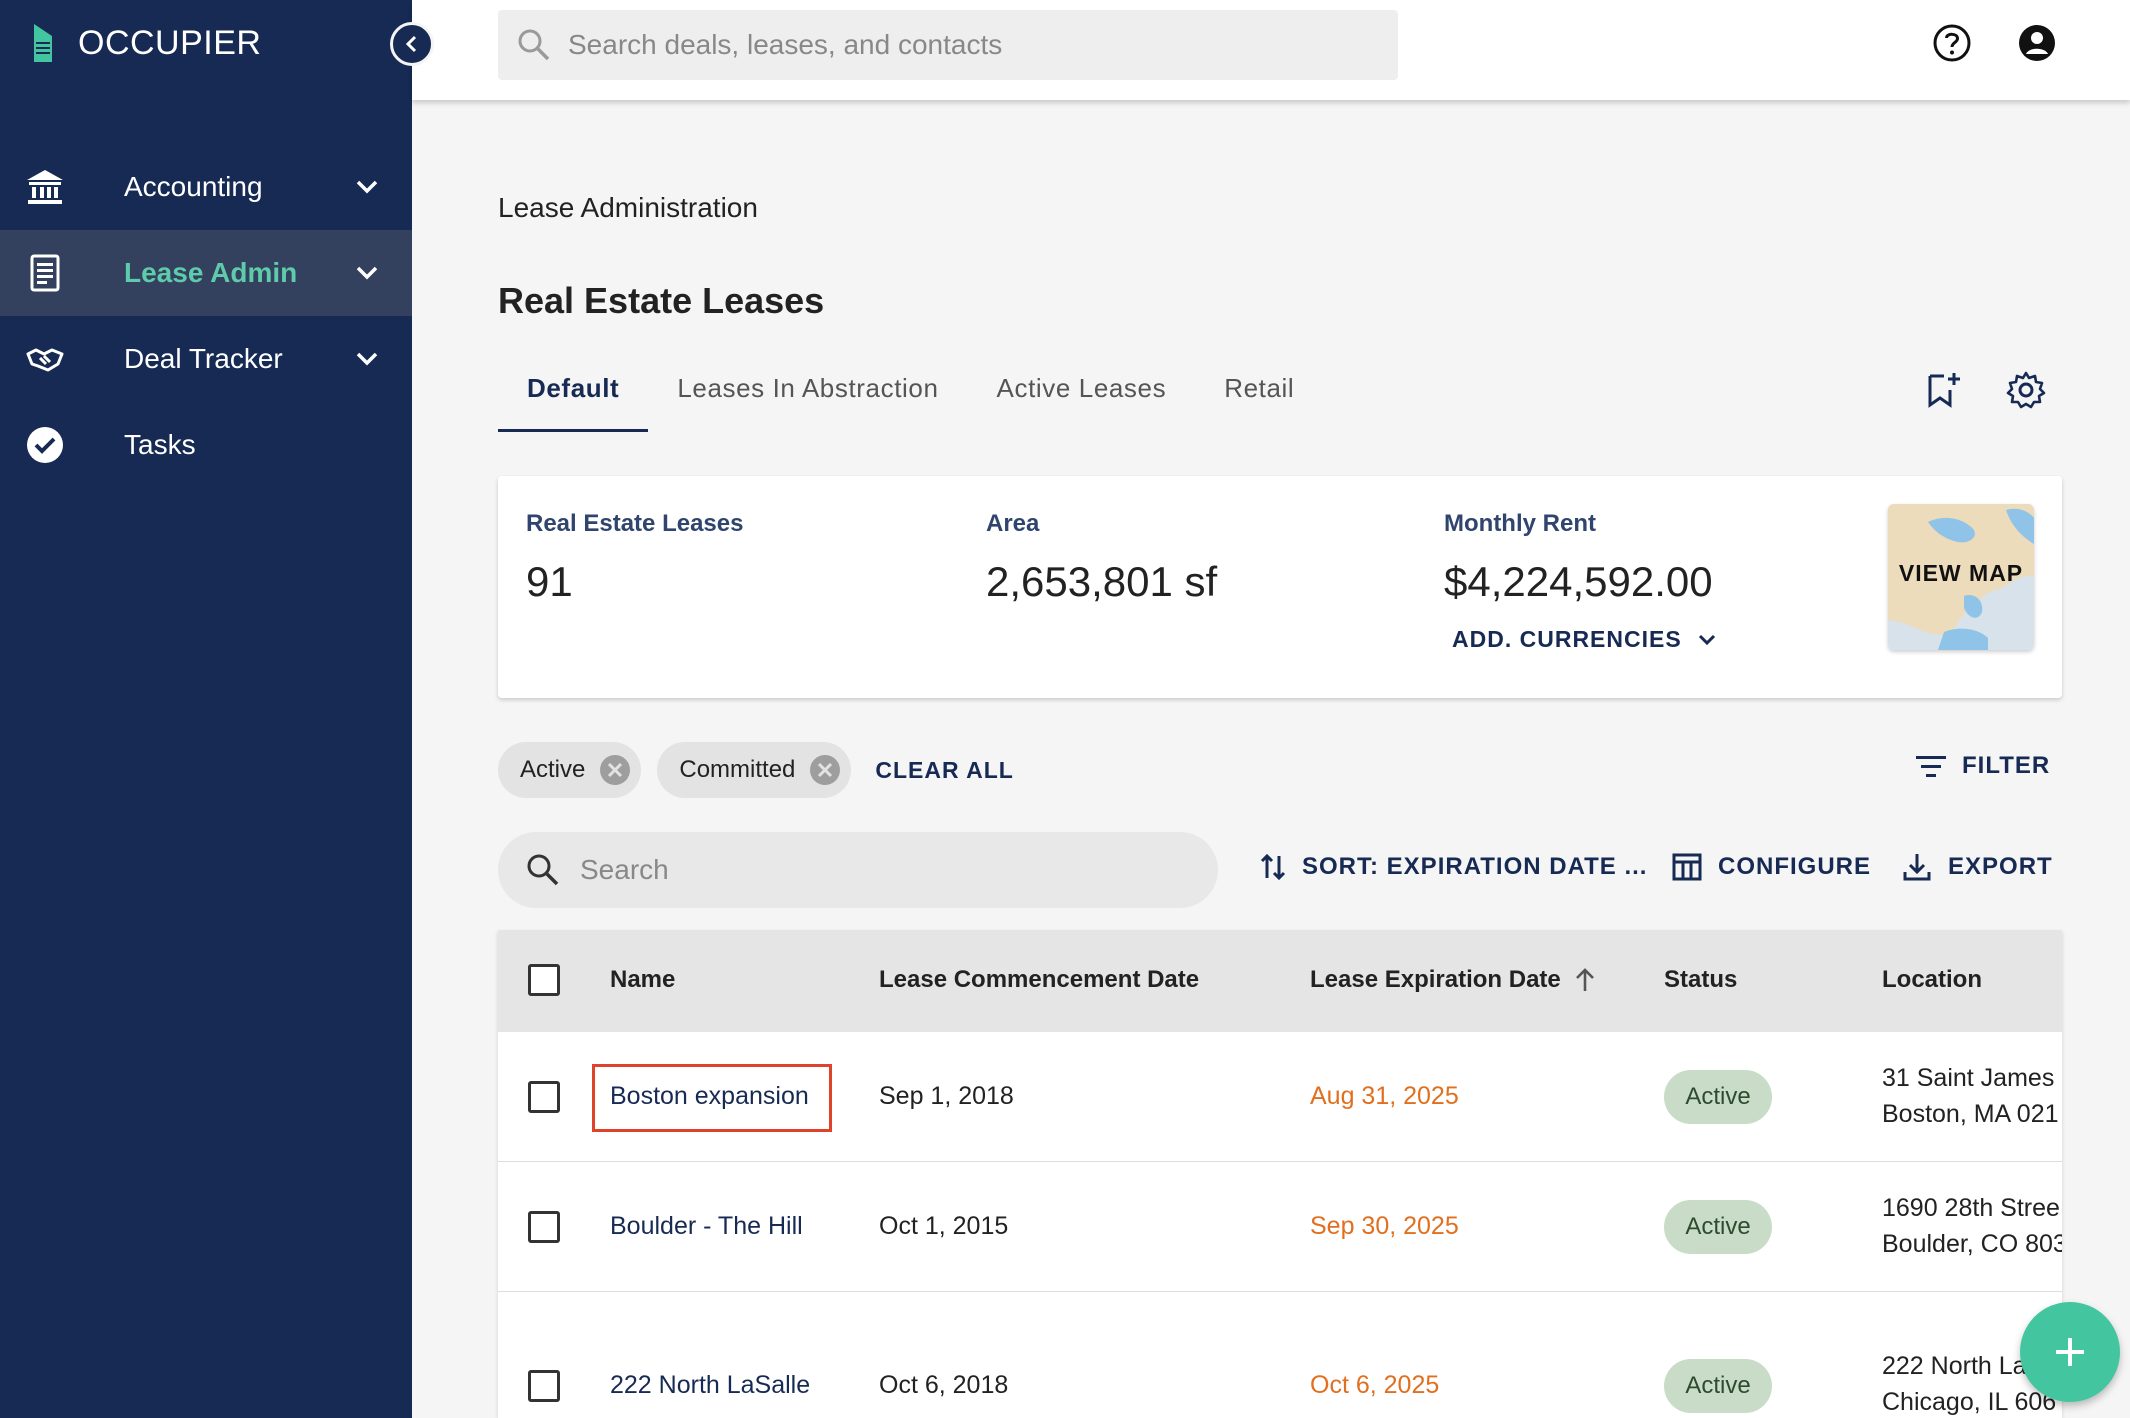 The image size is (2130, 1418). I want to click on sidebar-item-accounting: Accounting, so click(206, 187).